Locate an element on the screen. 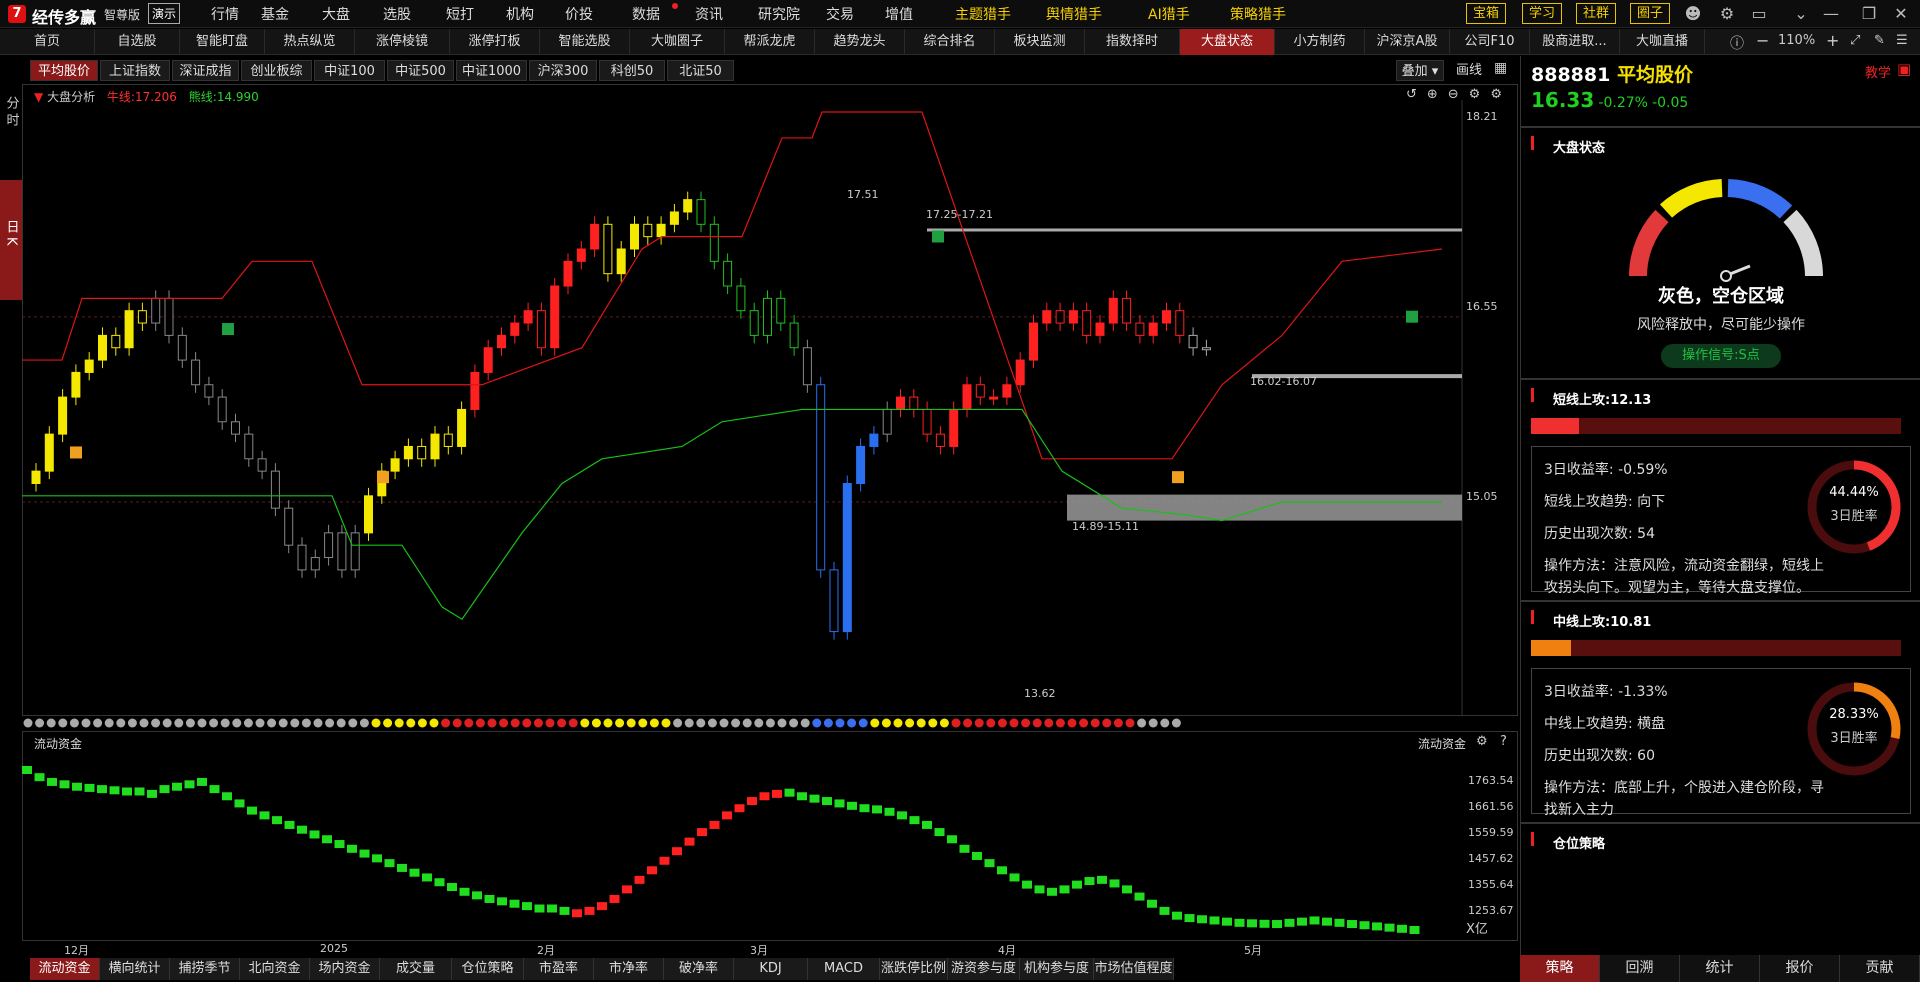 The width and height of the screenshot is (1920, 982). overlay-button: 叠加 ▾ is located at coordinates (1420, 70).